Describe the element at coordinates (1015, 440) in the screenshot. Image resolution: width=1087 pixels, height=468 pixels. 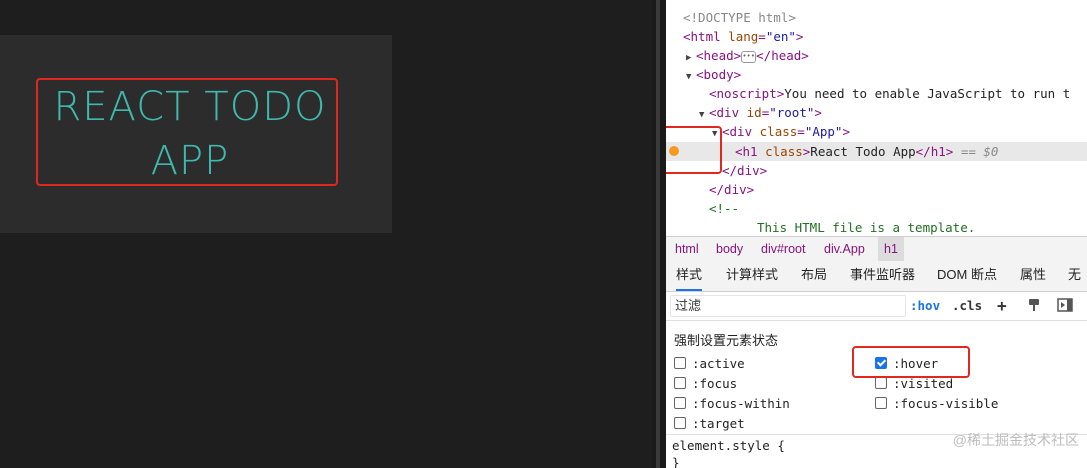
I see `watermark: @稀土掘金技术社区` at that location.